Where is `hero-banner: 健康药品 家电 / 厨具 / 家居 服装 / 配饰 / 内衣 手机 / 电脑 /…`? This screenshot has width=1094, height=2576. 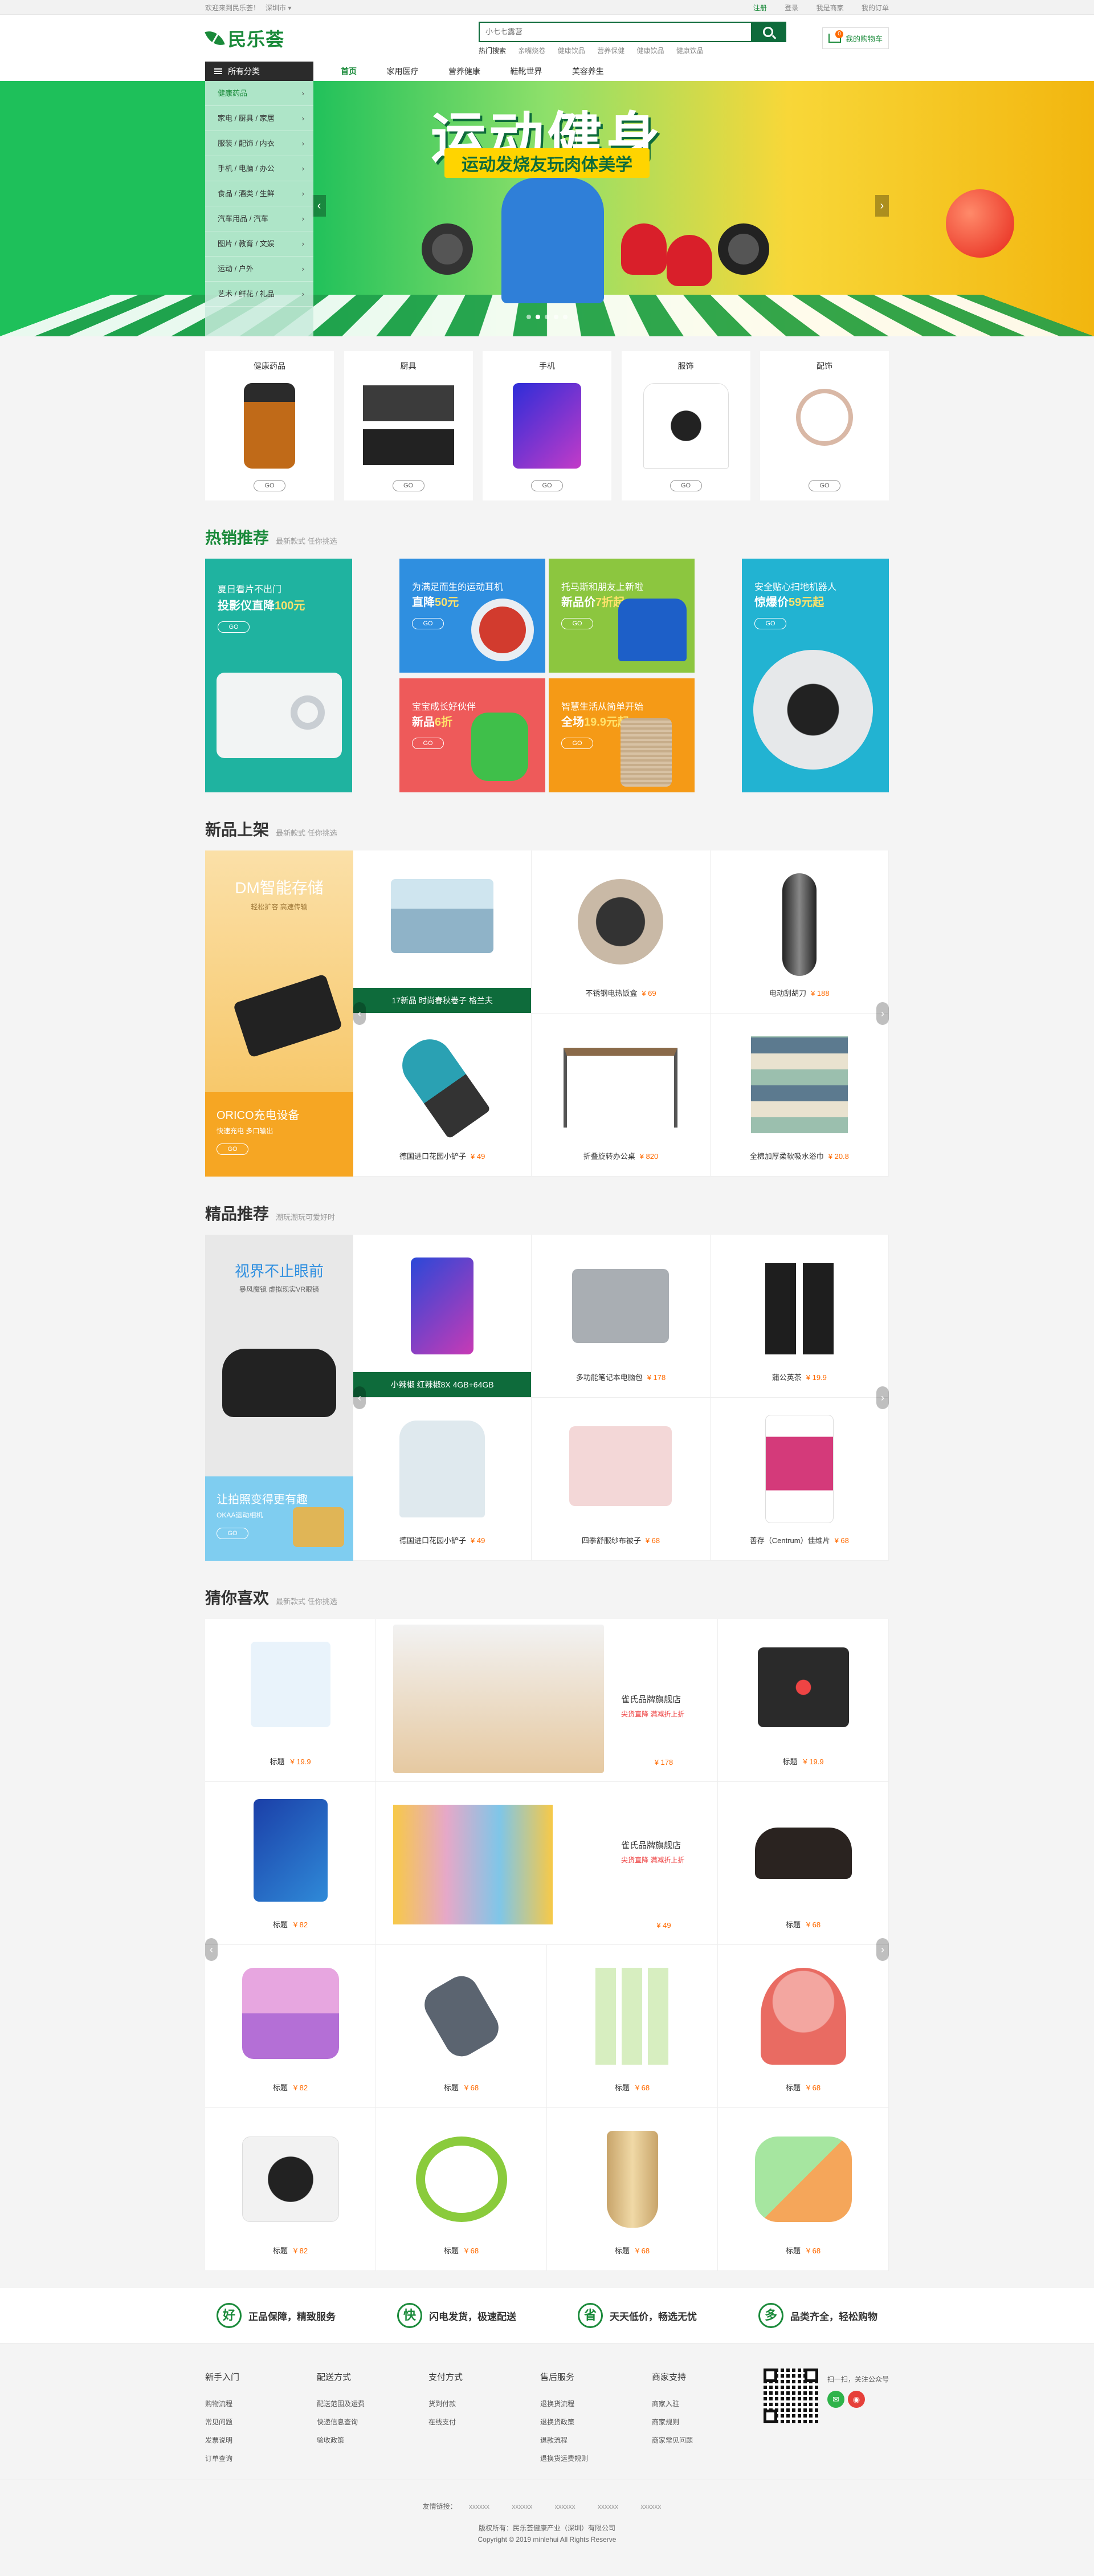 hero-banner: 健康药品 家电 / 厨具 / 家居 服装 / 配饰 / 内衣 手机 / 电脑 /… is located at coordinates (547, 208).